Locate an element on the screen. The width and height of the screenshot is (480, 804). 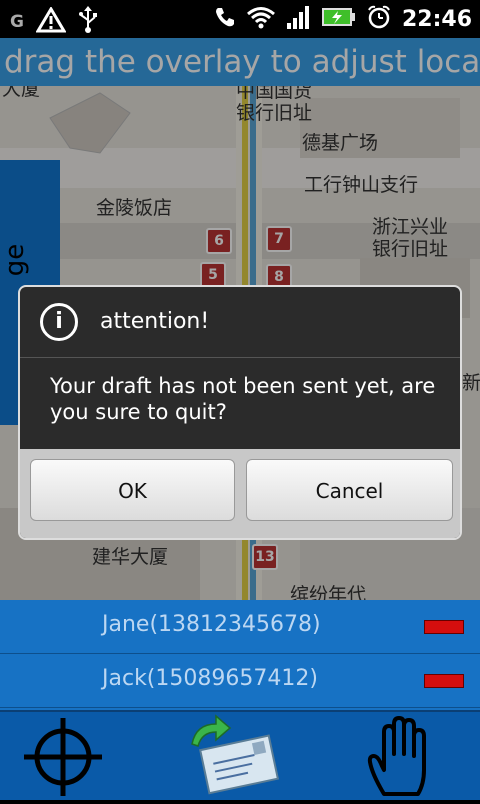
locate-button is located at coordinates (65, 756).